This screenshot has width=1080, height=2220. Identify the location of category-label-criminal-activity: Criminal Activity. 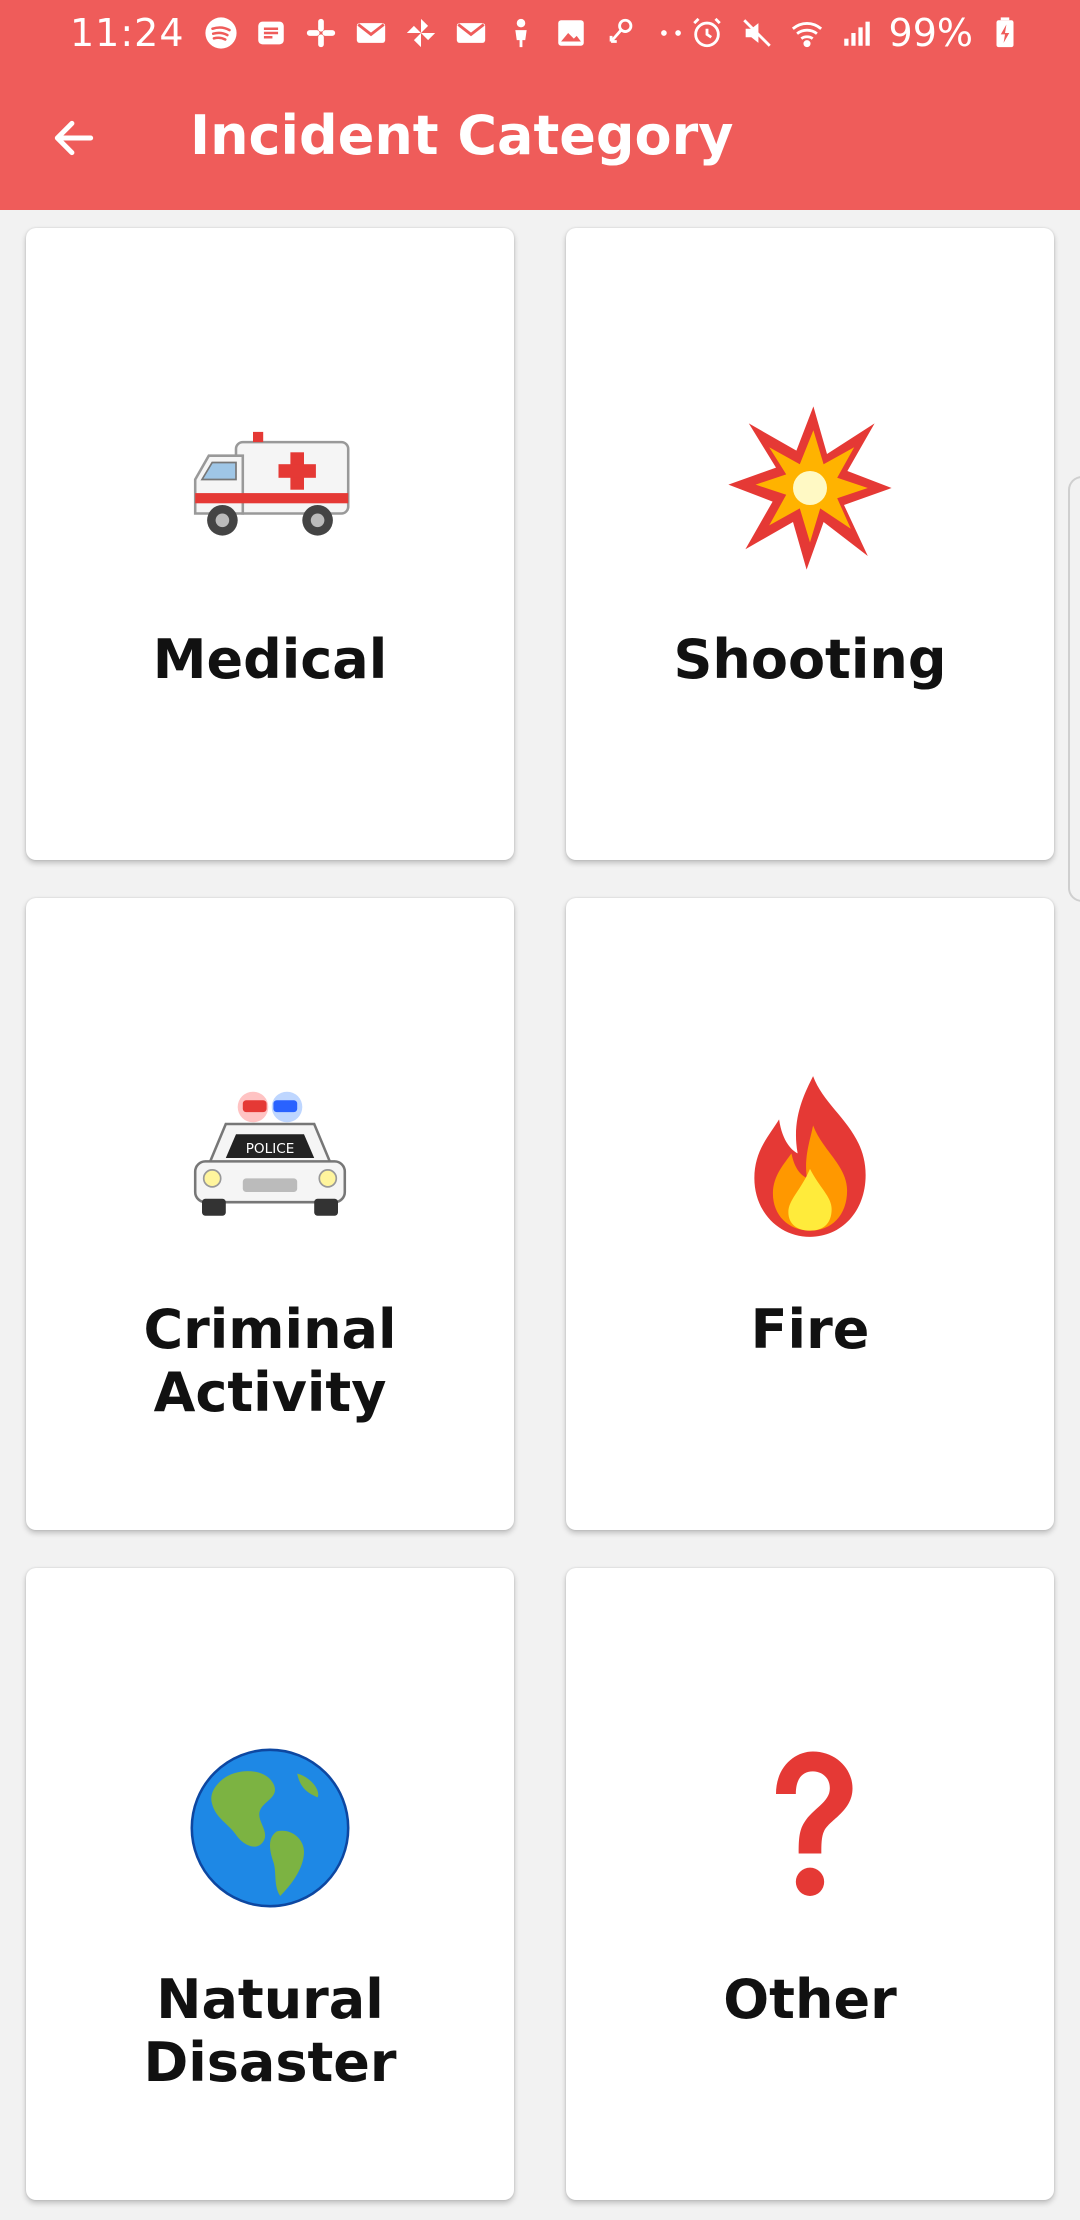
(270, 1361).